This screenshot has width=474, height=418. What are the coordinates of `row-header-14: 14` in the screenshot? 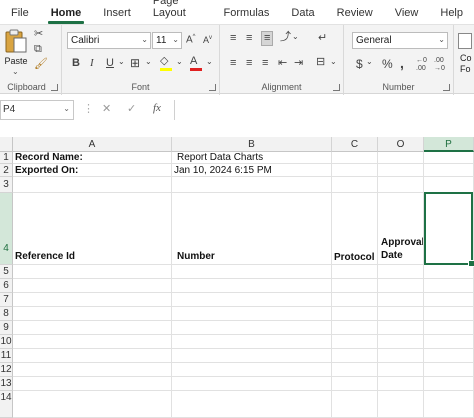 It's located at (6, 404).